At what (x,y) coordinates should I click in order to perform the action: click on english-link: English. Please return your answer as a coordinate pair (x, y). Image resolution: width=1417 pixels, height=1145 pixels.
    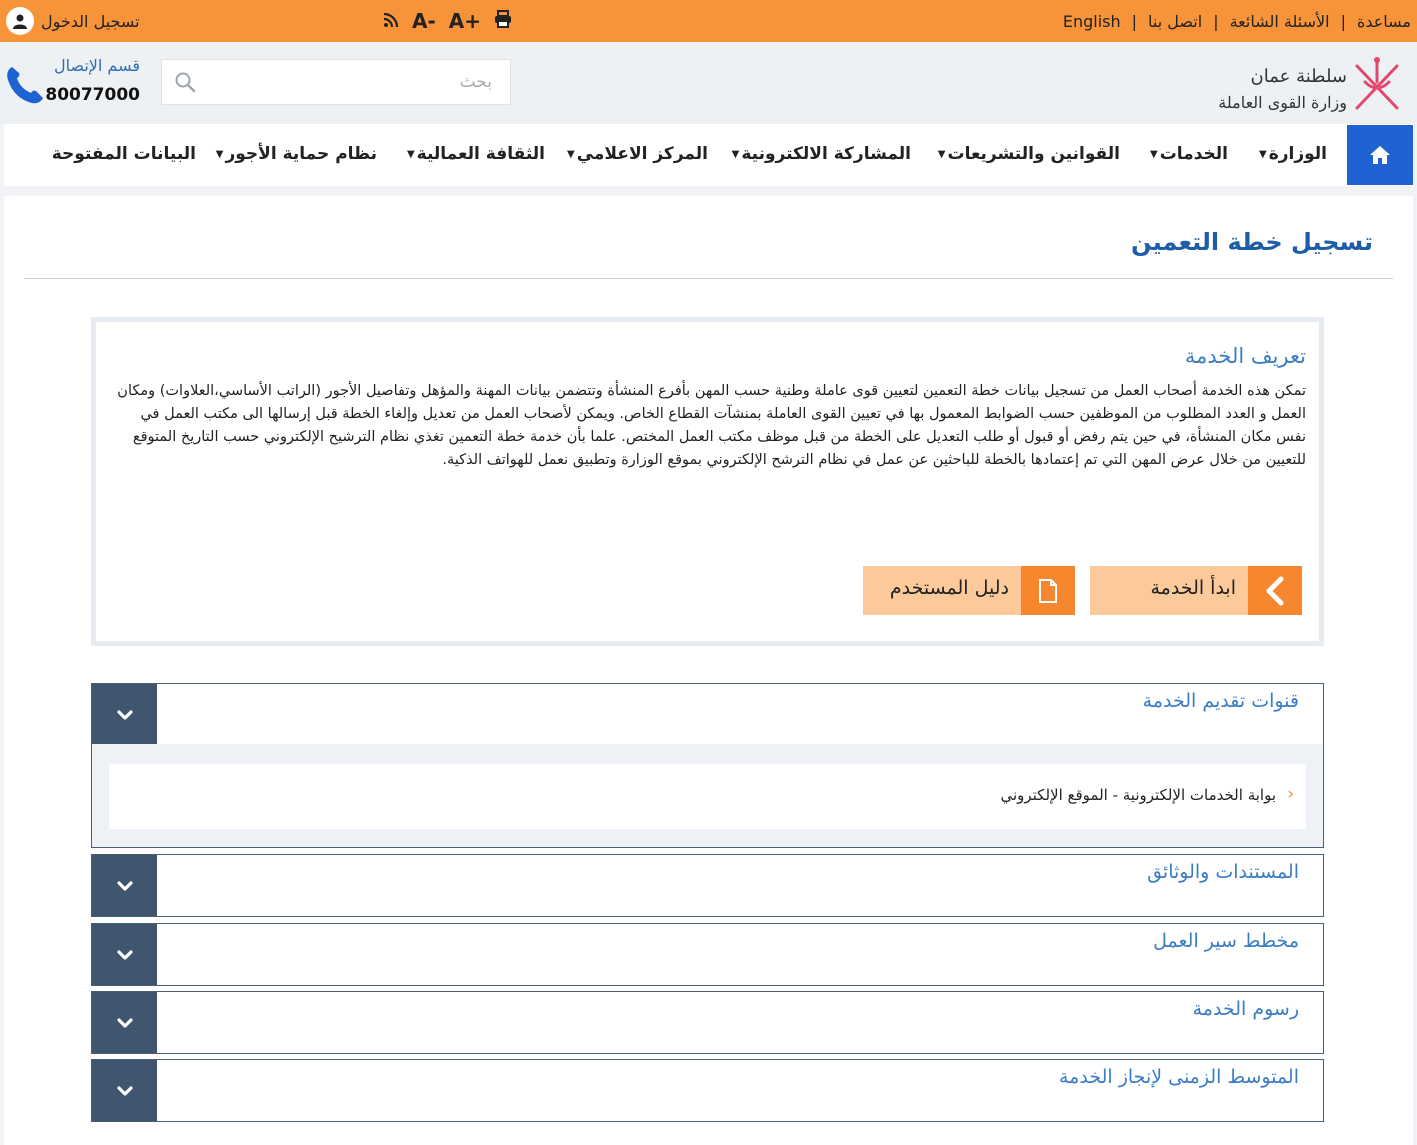
    Looking at the image, I should click on (1092, 21).